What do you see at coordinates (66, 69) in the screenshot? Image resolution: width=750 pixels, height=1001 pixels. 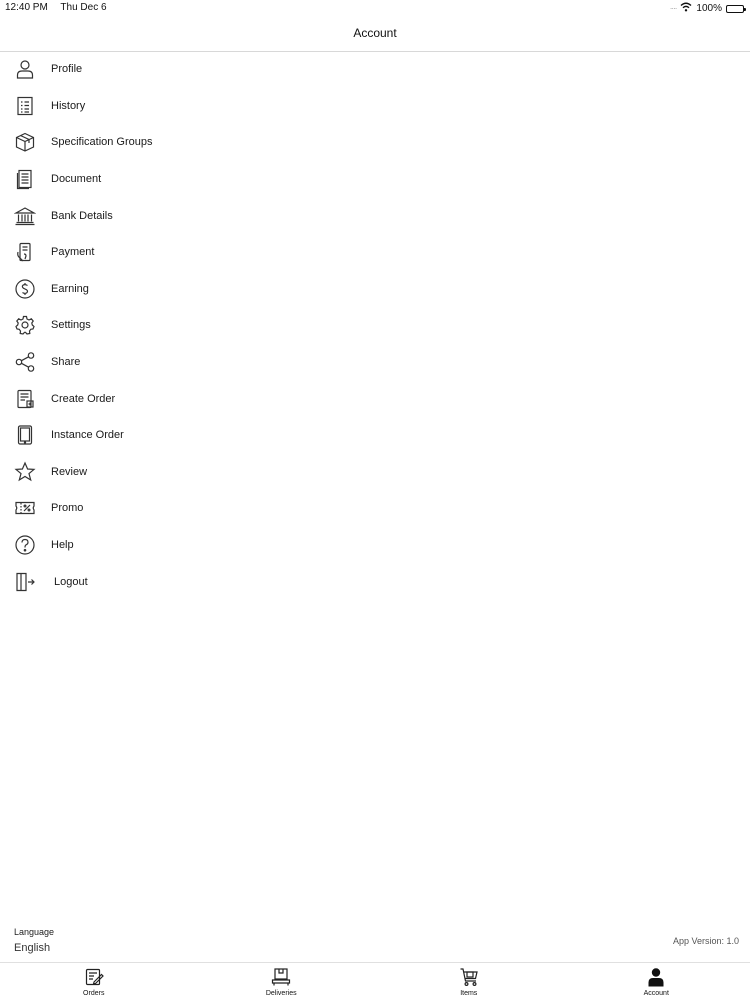 I see `menu-item-label: Profile` at bounding box center [66, 69].